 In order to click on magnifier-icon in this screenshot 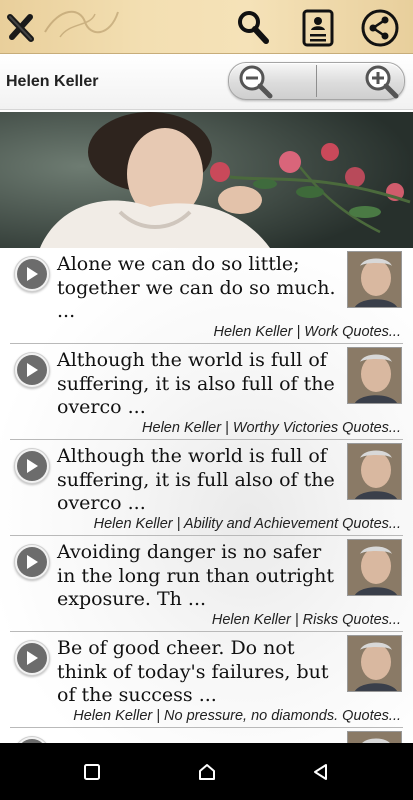, I will do `click(253, 27)`.